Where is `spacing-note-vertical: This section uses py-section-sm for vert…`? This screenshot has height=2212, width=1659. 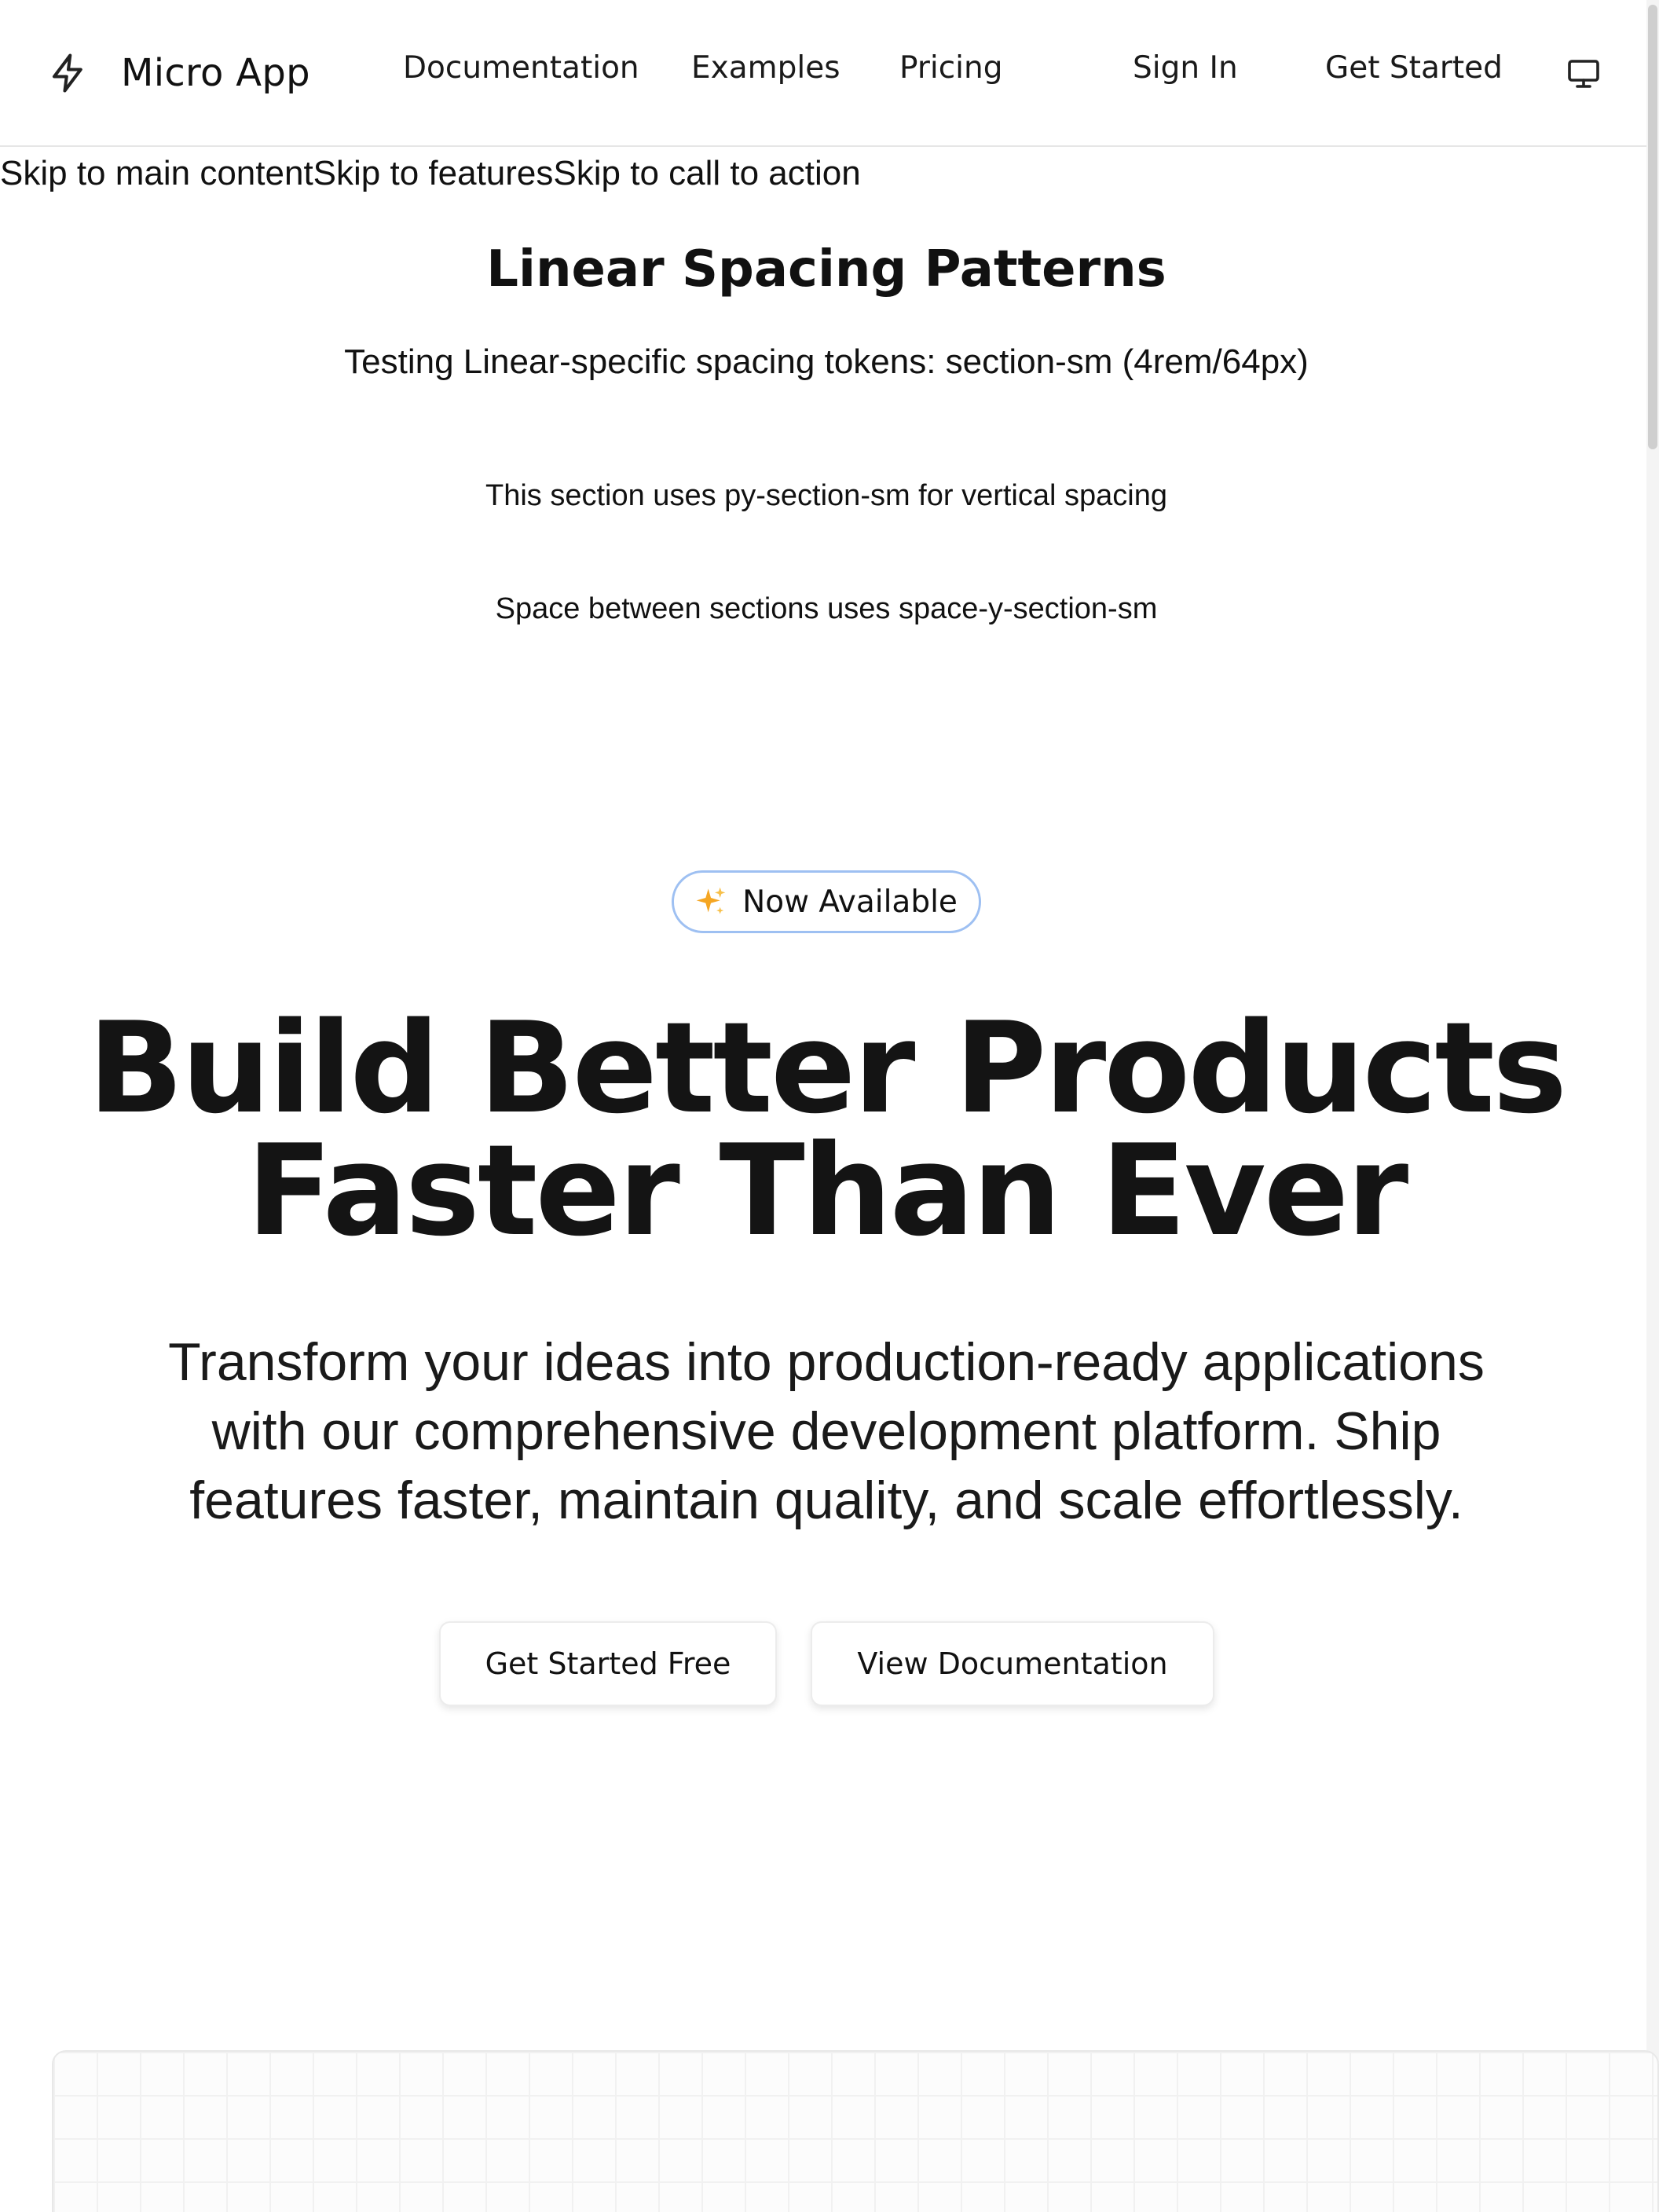
spacing-note-vertical: This section uses py-section-sm for vert… is located at coordinates (826, 495).